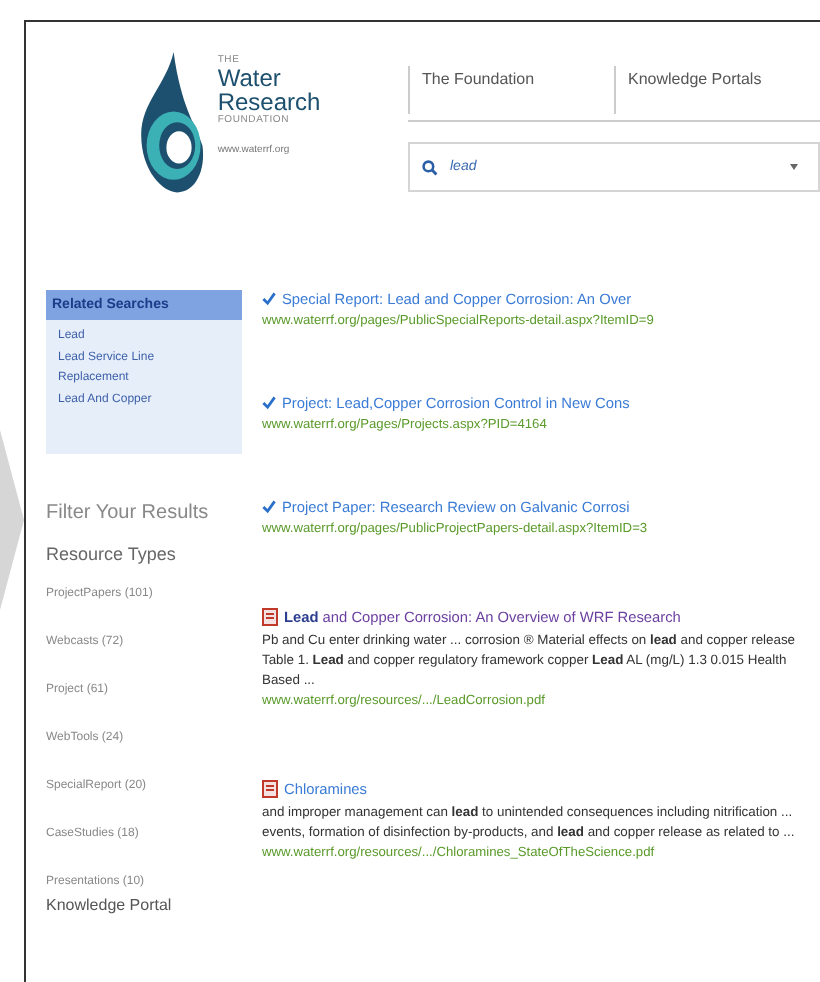 This screenshot has width=820, height=982. Describe the element at coordinates (511, 90) in the screenshot. I see `nav-link: The Foundation` at that location.